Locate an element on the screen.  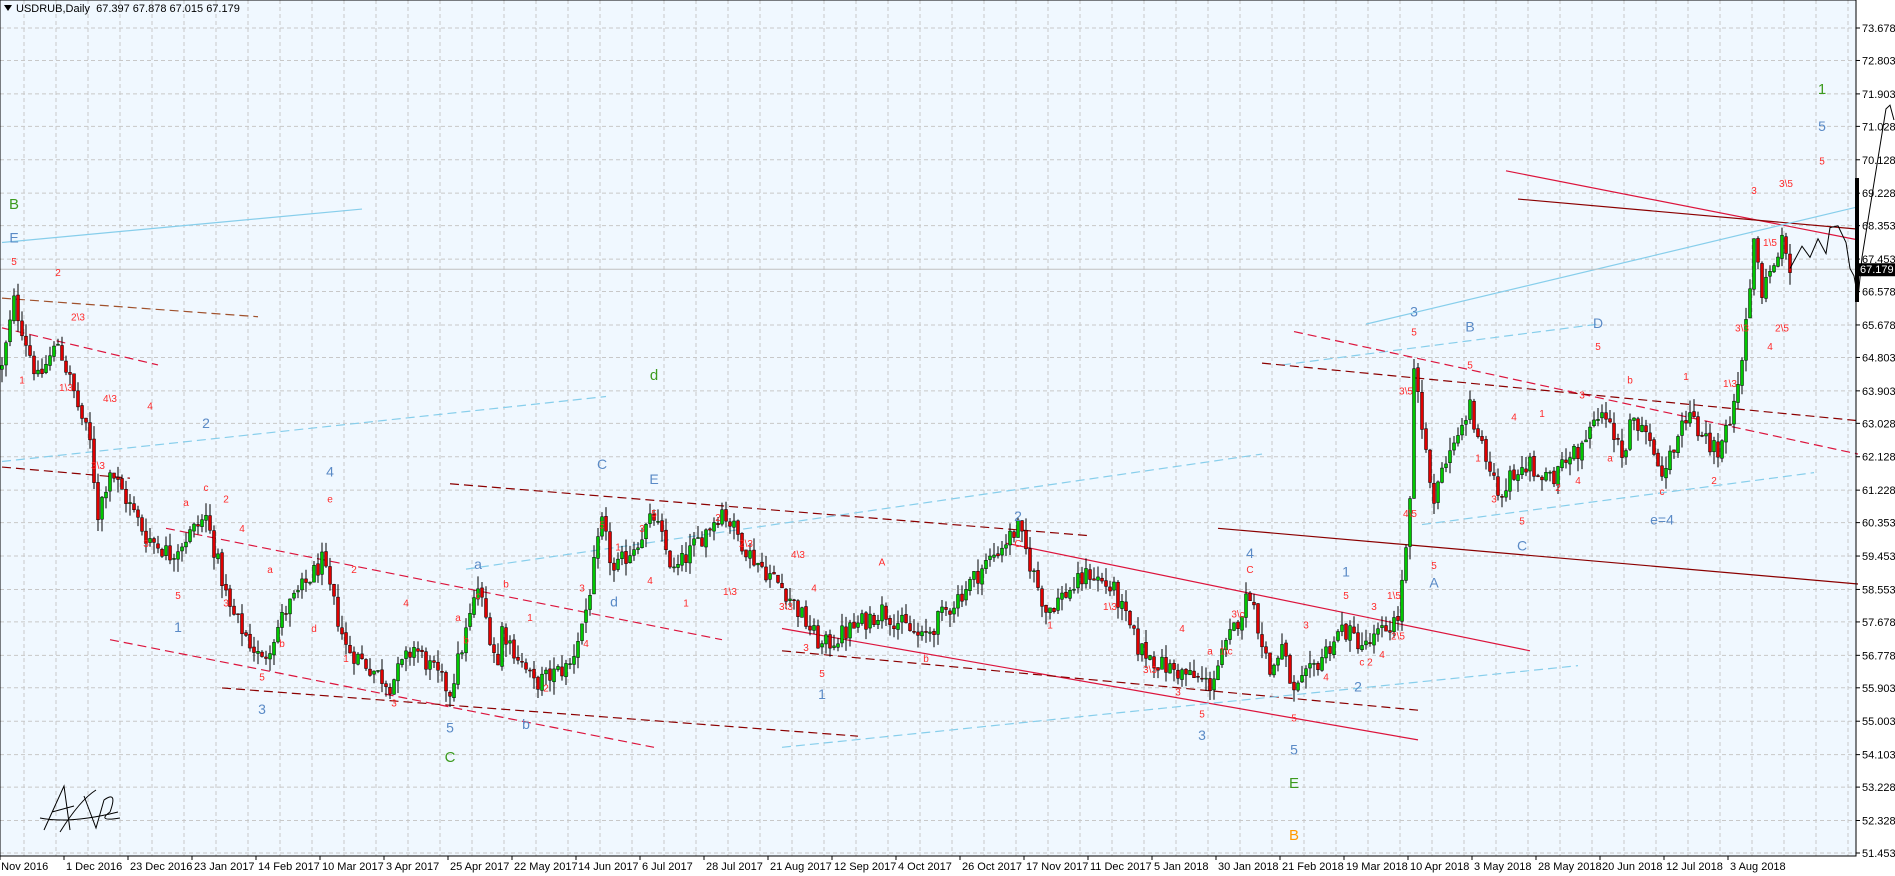
wave-label: 4 is located at coordinates (1250, 553).